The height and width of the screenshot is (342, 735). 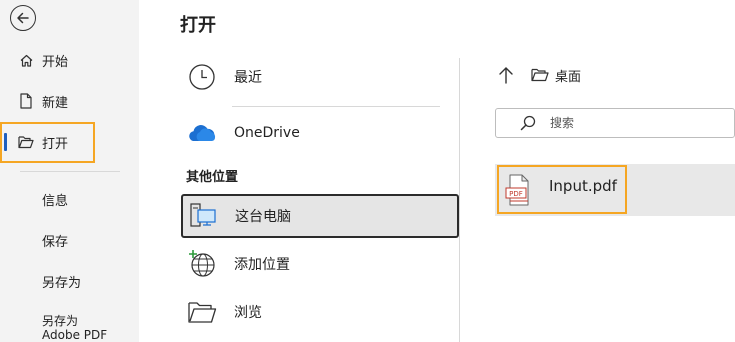 What do you see at coordinates (202, 264) in the screenshot?
I see `add-location-icon` at bounding box center [202, 264].